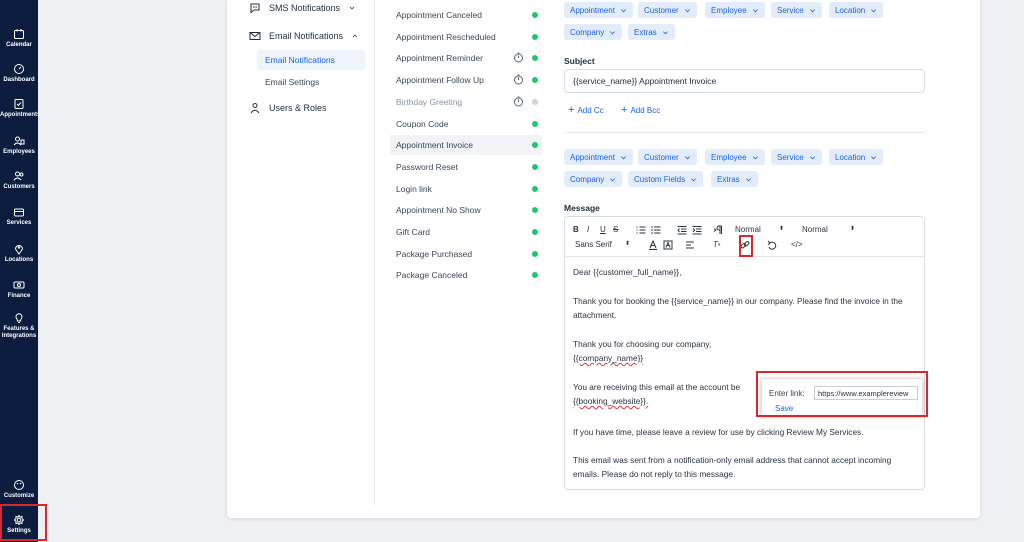 The width and height of the screenshot is (1024, 542). I want to click on outdent-button, so click(682, 230).